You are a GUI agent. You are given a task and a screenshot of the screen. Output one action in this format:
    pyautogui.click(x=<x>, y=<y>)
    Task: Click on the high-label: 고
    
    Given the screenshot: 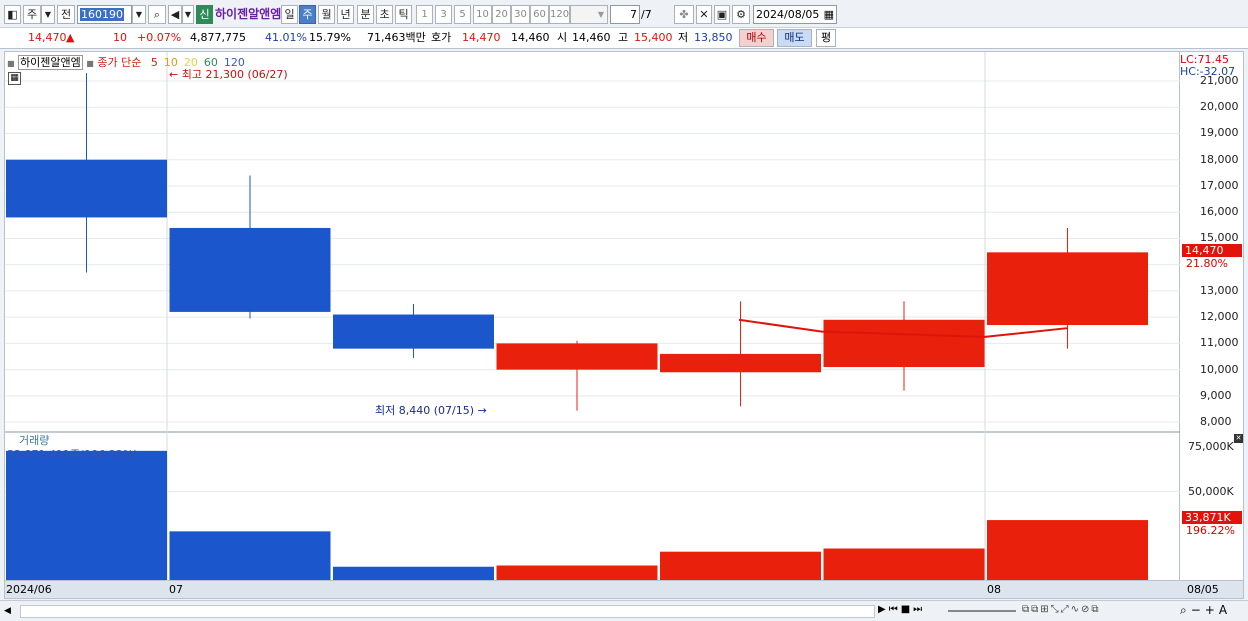 What is the action you would take?
    pyautogui.click(x=623, y=37)
    